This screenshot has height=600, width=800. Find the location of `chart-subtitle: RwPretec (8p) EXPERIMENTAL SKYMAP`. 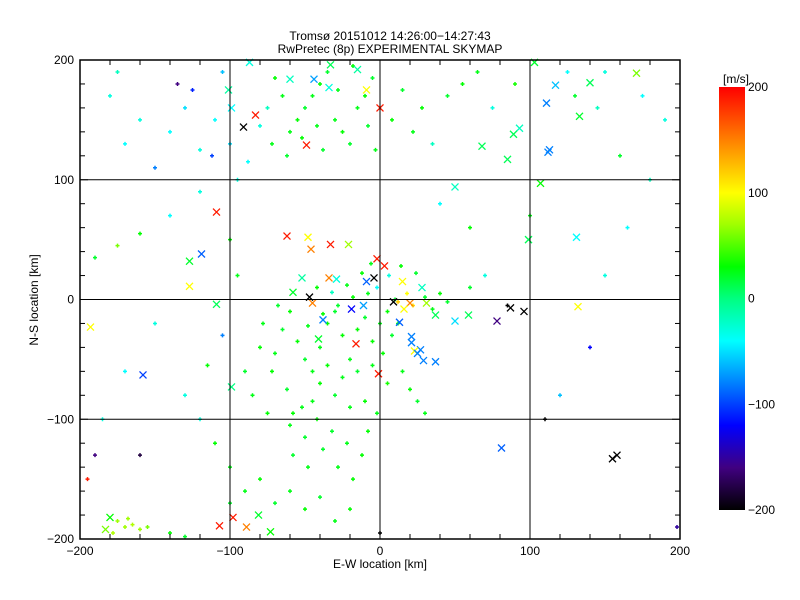

chart-subtitle: RwPretec (8p) EXPERIMENTAL SKYMAP is located at coordinates (390, 49).